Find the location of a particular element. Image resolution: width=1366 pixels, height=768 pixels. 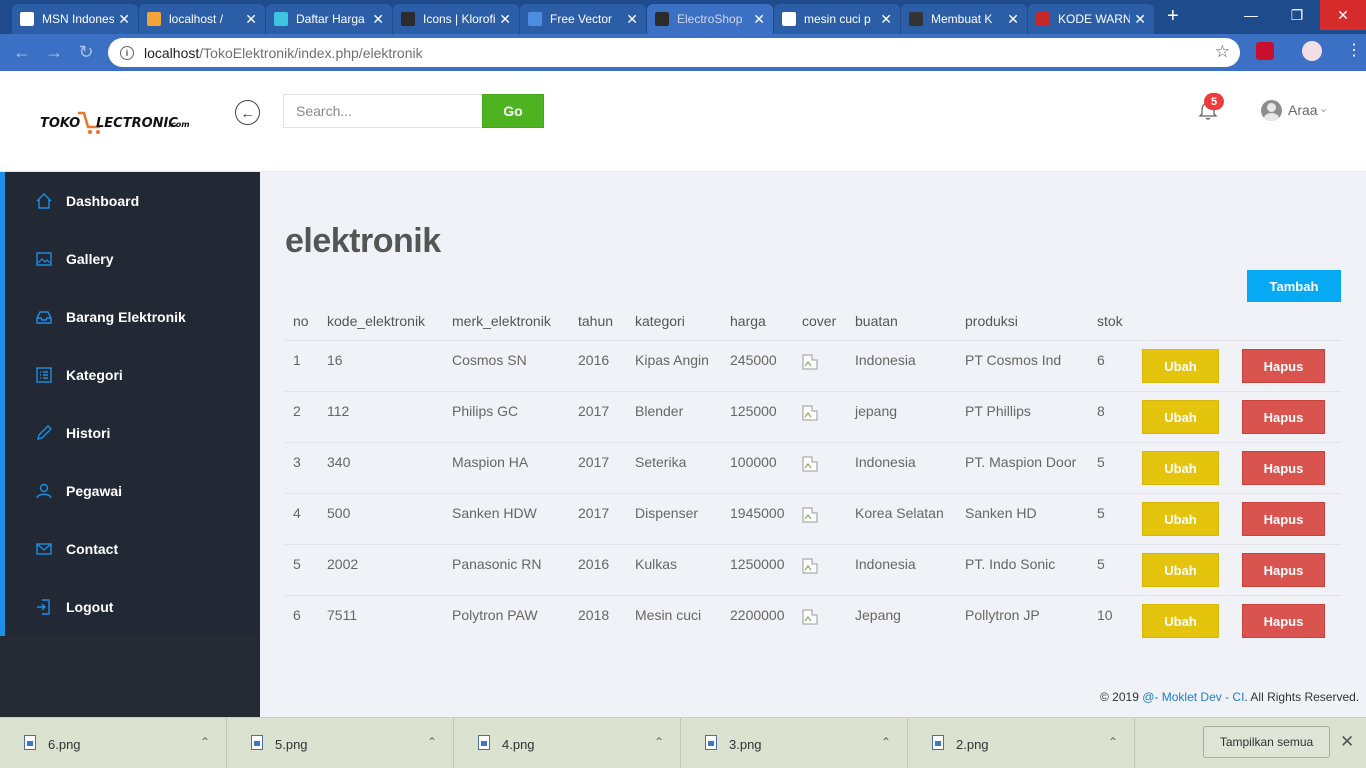

column-header: cover is located at coordinates (819, 321).